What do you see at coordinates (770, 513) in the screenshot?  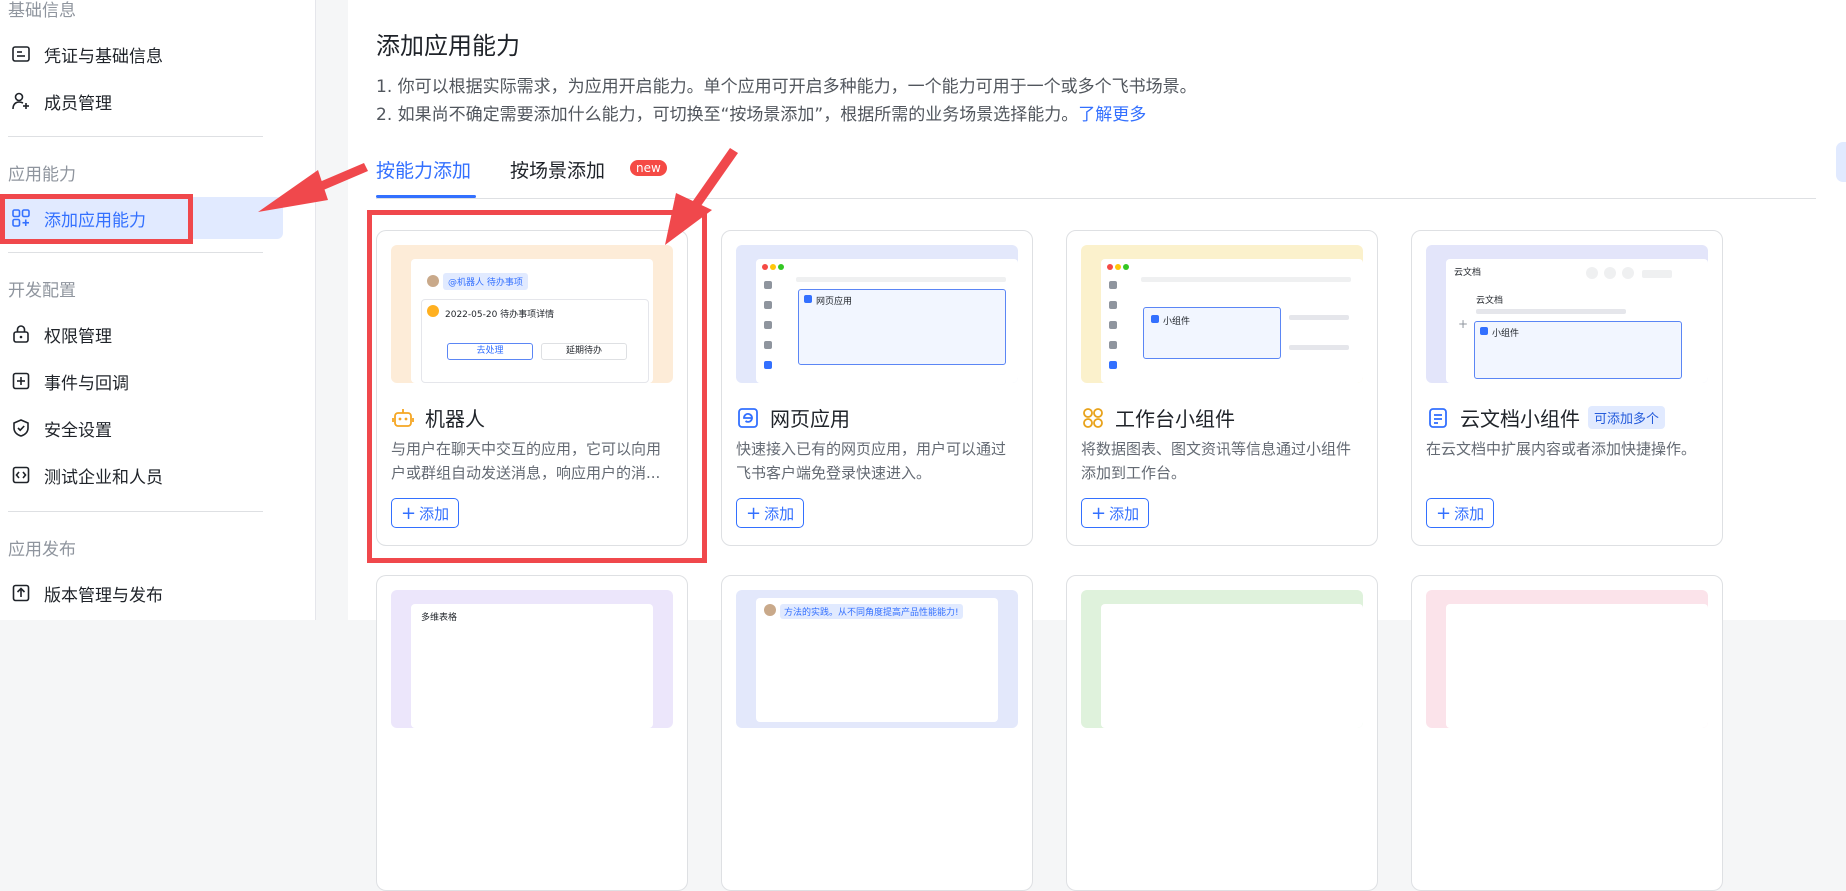 I see `add-web-app-button: + 添加` at bounding box center [770, 513].